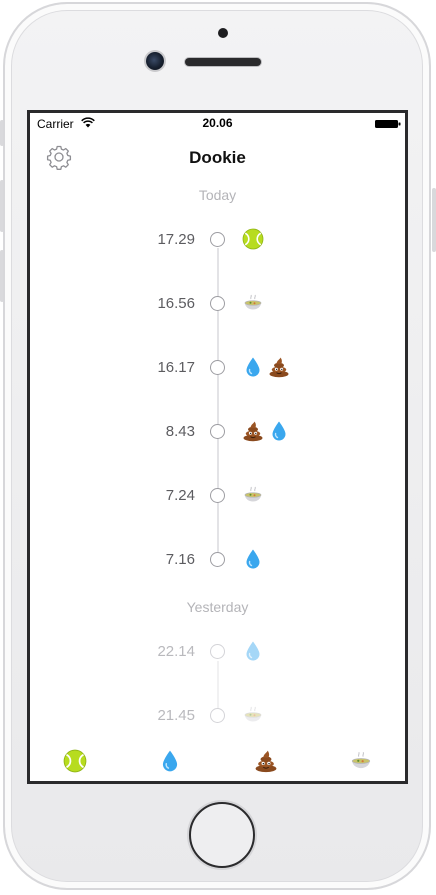 The width and height of the screenshot is (436, 895). Describe the element at coordinates (180, 431) in the screenshot. I see `entry-time: 8.43` at that location.